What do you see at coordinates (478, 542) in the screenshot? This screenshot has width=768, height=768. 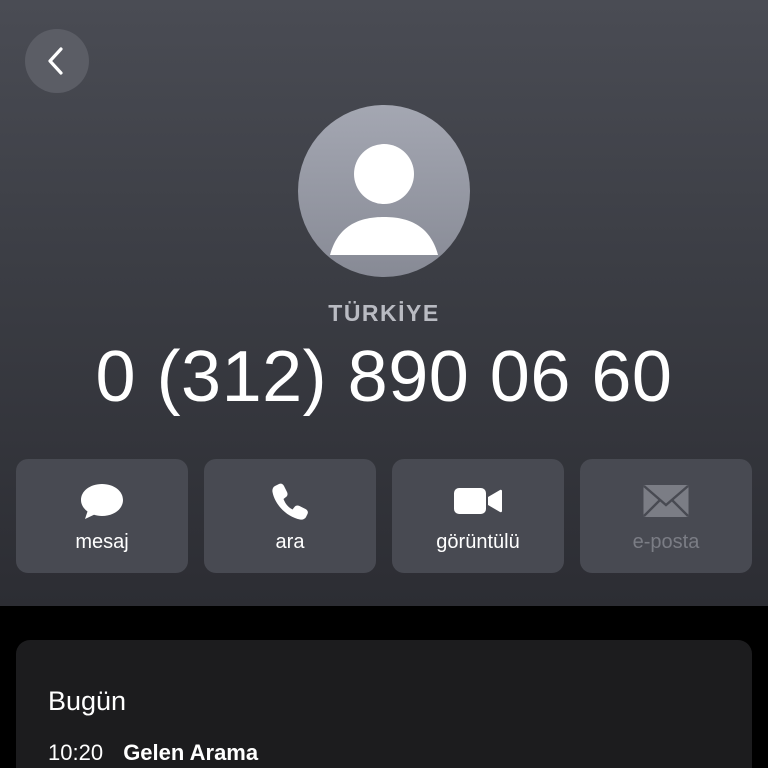 I see `video-label: görüntülü` at bounding box center [478, 542].